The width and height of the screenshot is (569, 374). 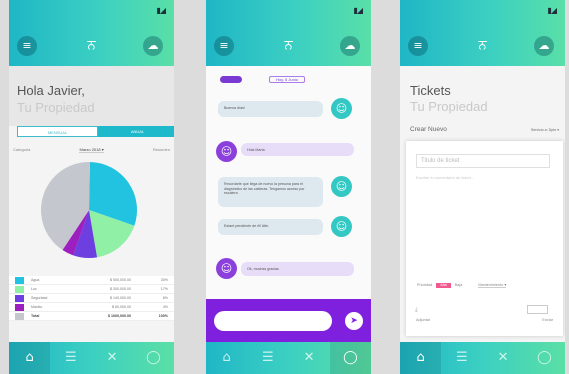 What do you see at coordinates (423, 320) in the screenshot?
I see `attach-button: Adjuntar` at bounding box center [423, 320].